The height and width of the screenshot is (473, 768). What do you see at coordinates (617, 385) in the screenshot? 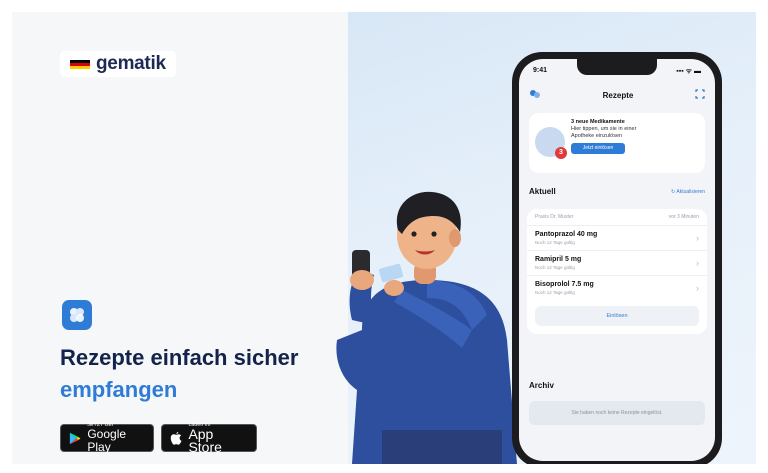
I see `archive-section-header: Archiv` at bounding box center [617, 385].